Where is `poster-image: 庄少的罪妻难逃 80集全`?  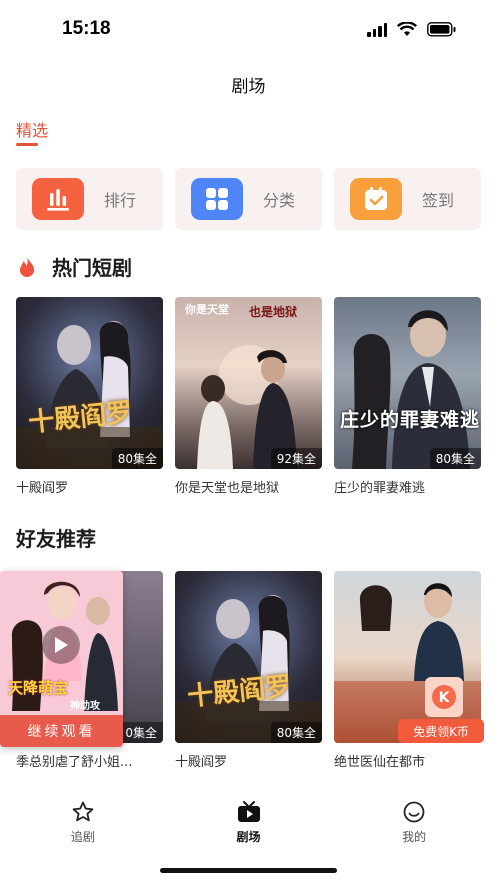 poster-image: 庄少的罪妻难逃 80集全 is located at coordinates (407, 383).